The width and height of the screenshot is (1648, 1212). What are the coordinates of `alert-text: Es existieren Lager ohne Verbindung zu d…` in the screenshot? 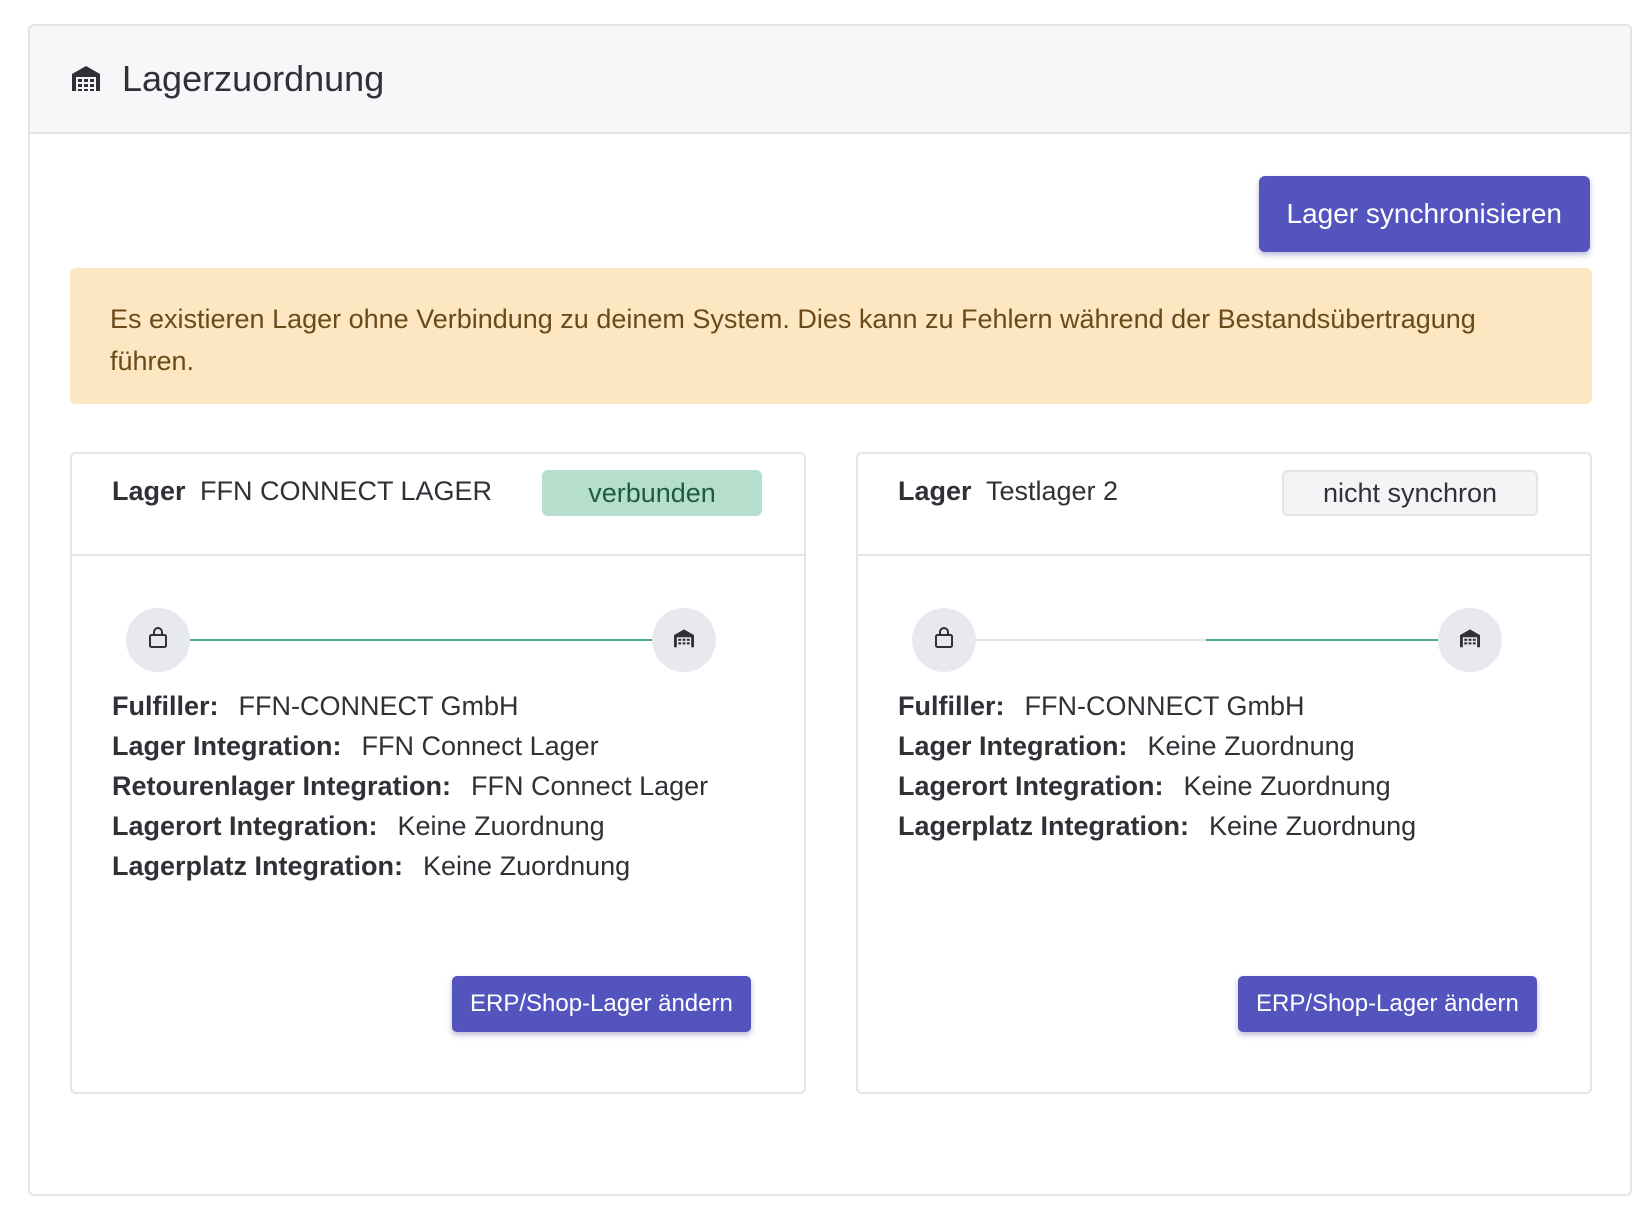 It's located at (793, 340).